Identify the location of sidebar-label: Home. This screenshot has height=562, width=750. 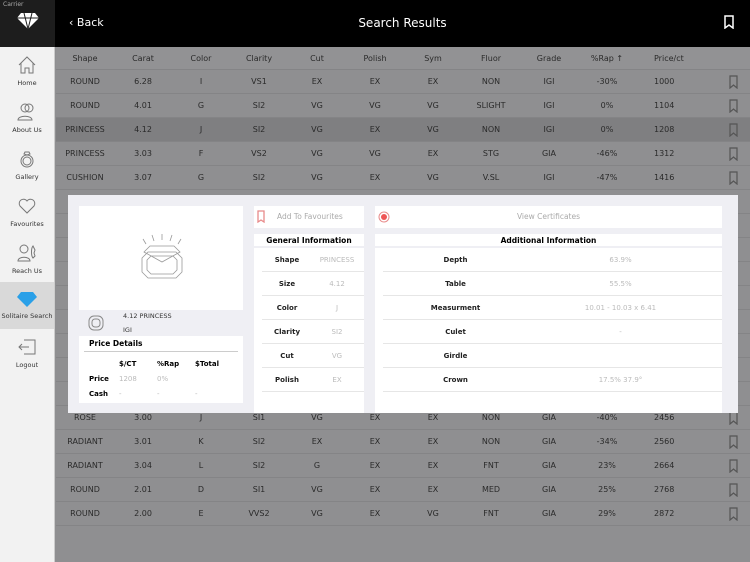
(27, 83).